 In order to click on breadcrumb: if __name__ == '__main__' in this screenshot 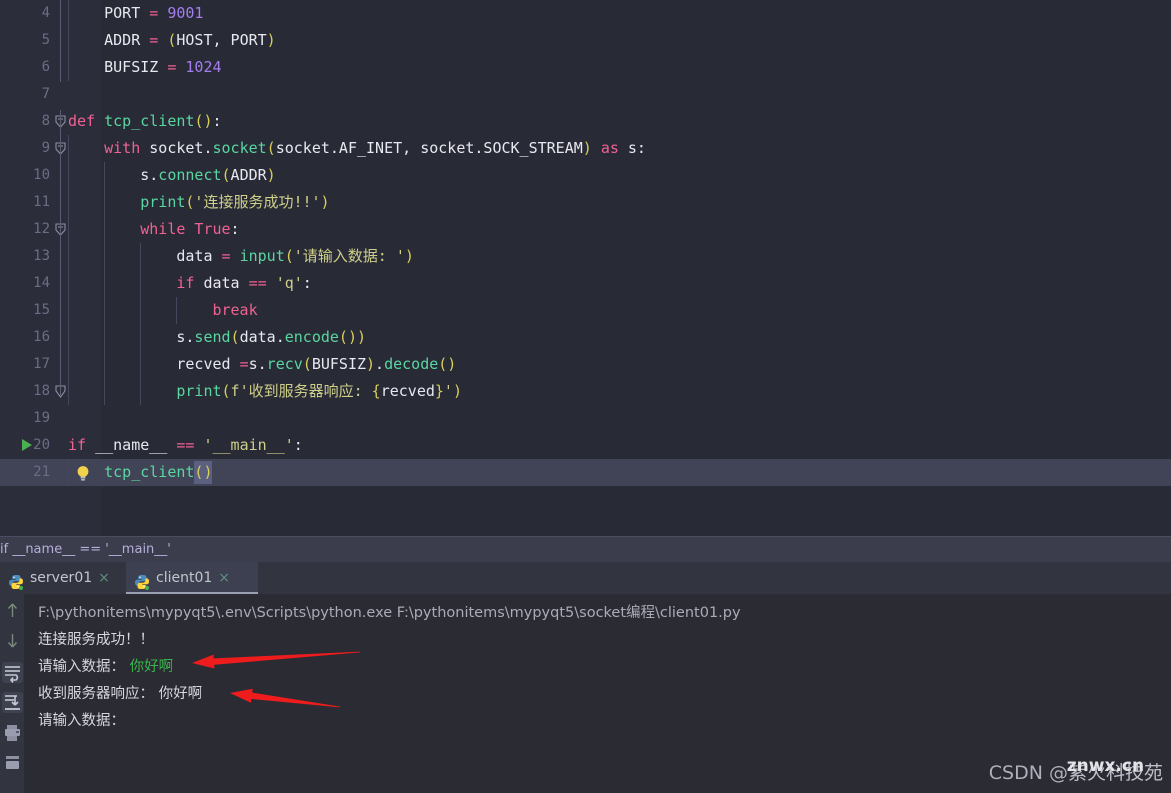, I will do `click(585, 549)`.